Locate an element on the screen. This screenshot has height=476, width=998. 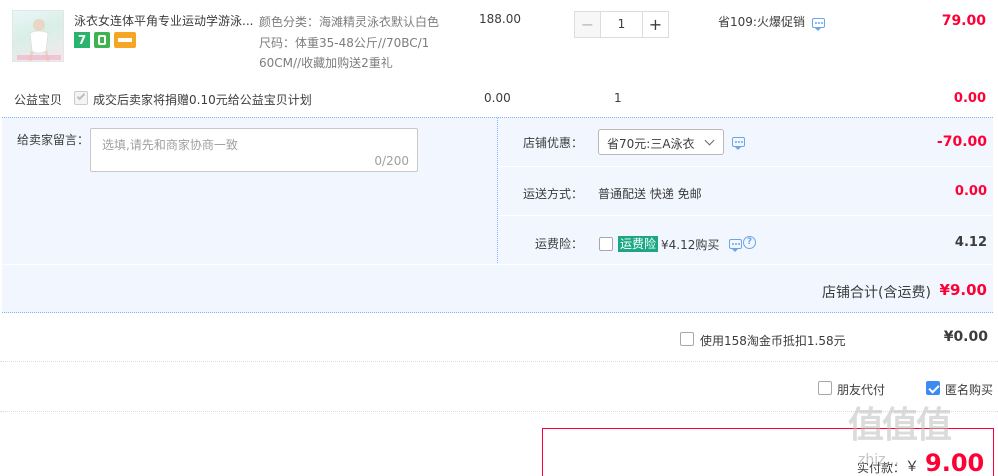
insurance-checkbox is located at coordinates (606, 244).